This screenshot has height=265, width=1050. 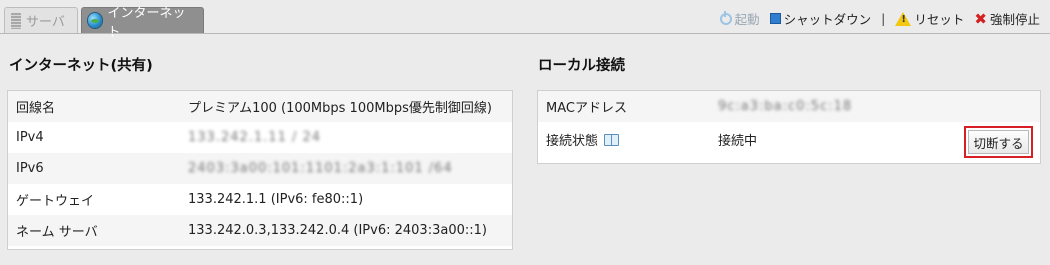 What do you see at coordinates (36, 108) in the screenshot?
I see `row-label: 回線名` at bounding box center [36, 108].